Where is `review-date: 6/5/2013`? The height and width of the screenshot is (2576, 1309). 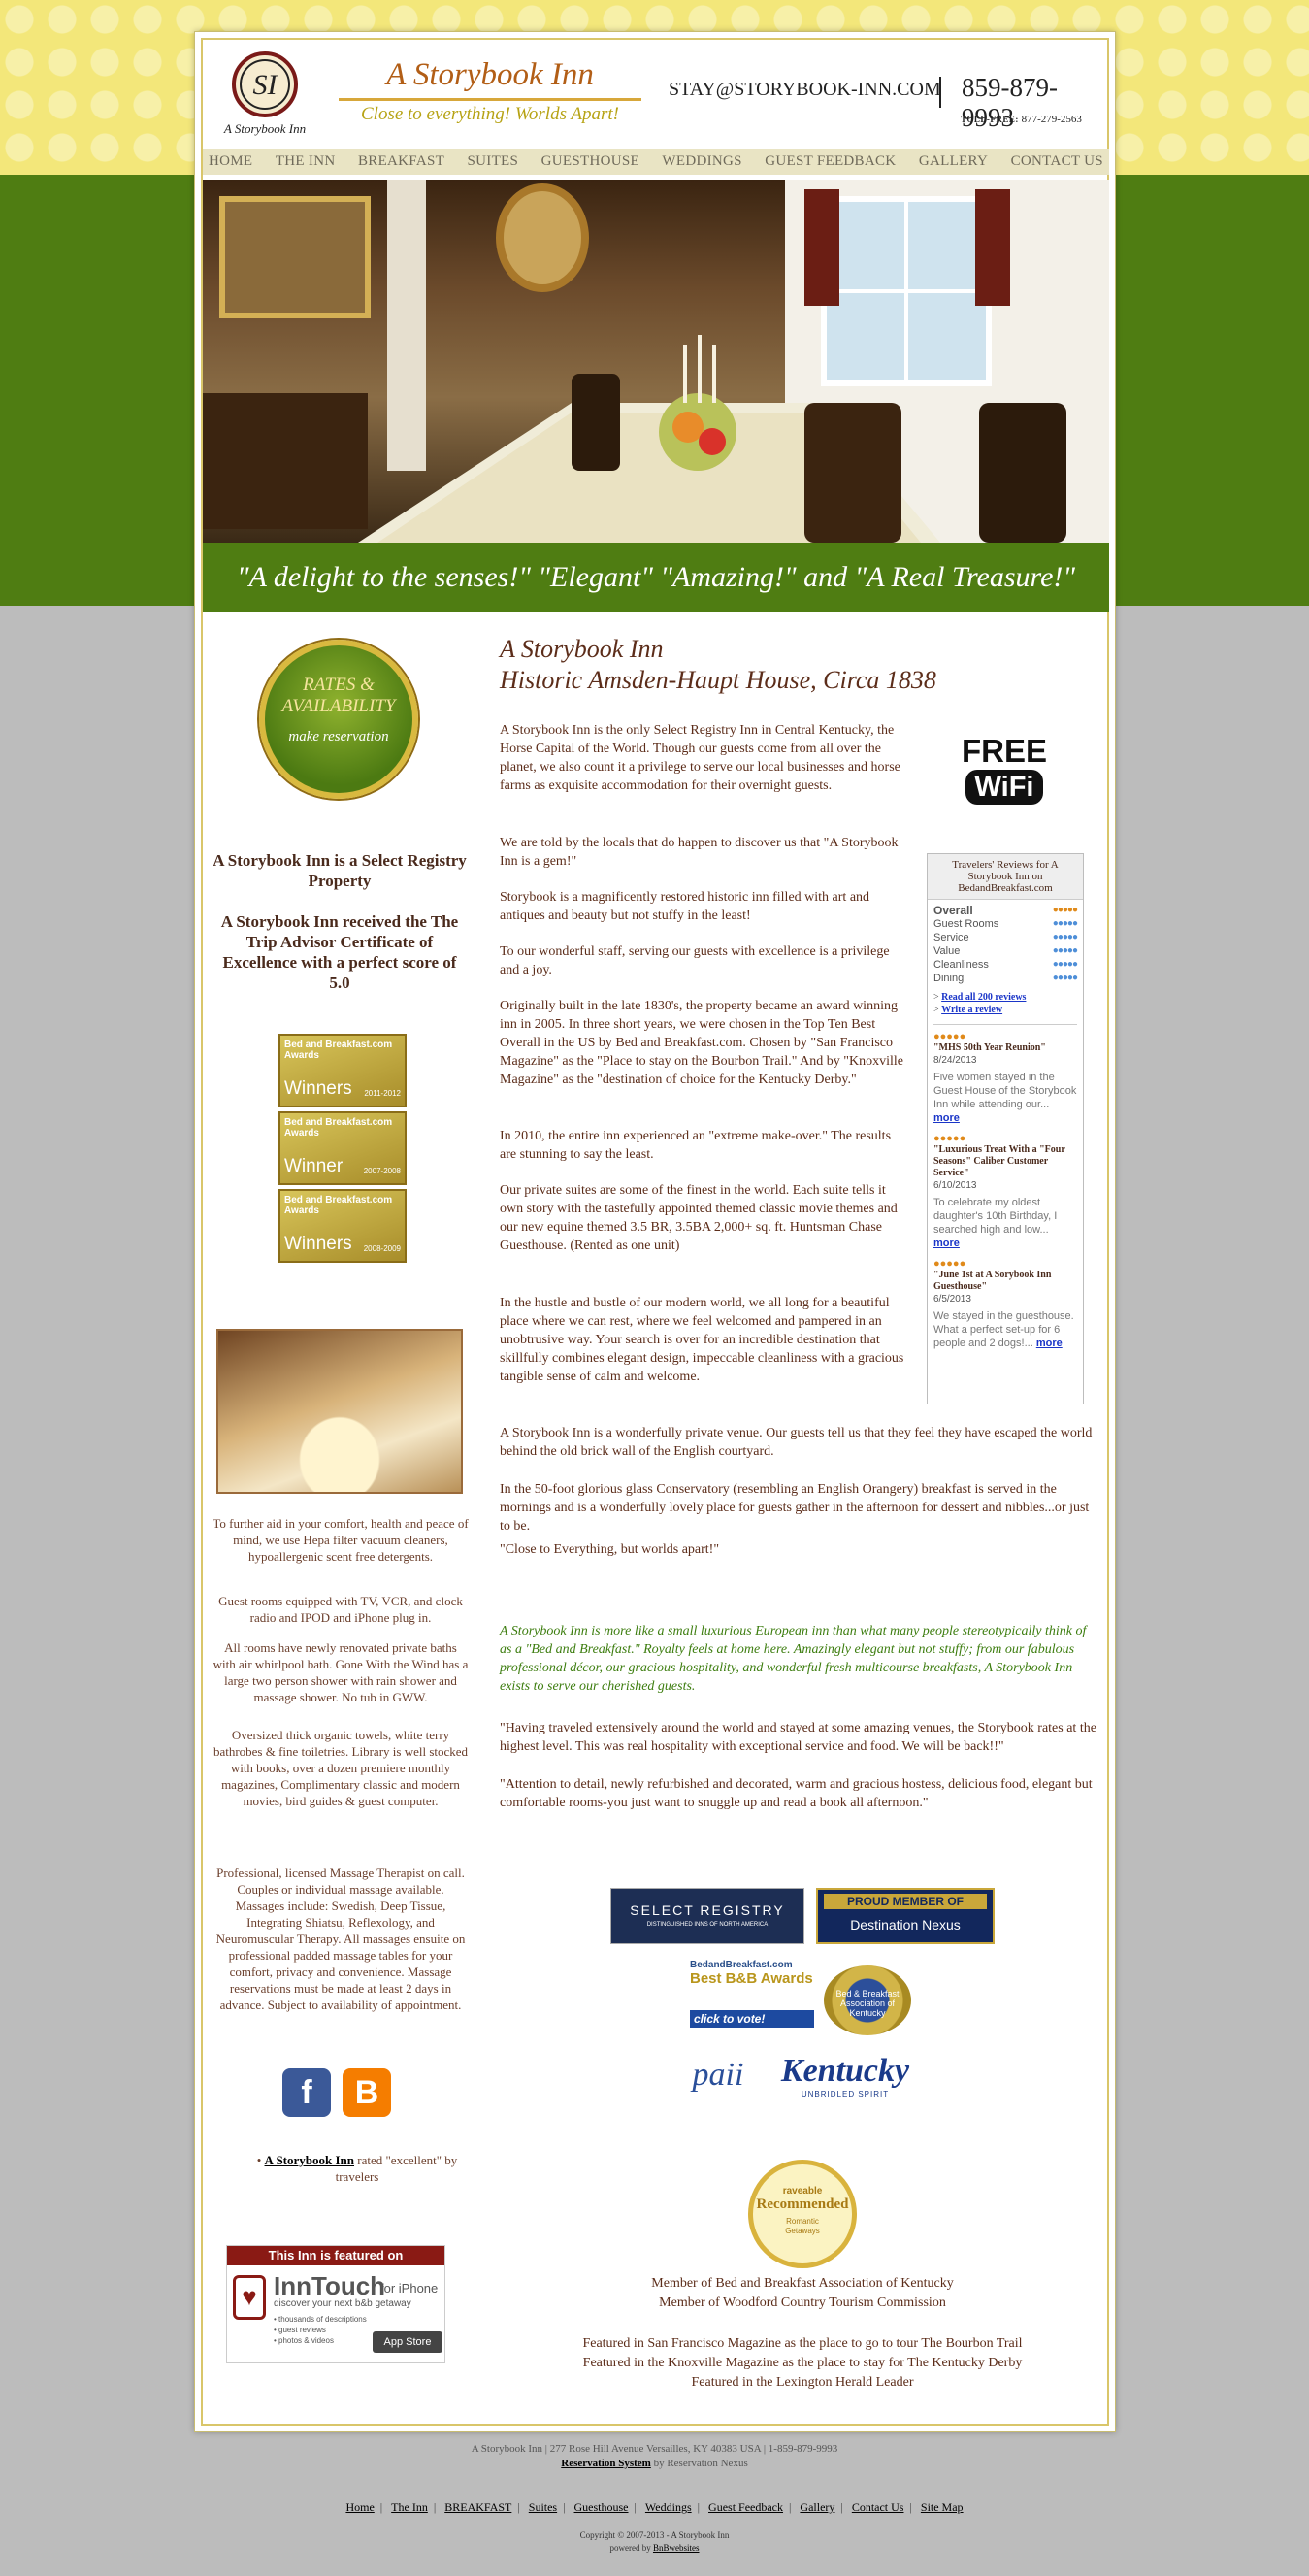 review-date: 6/5/2013 is located at coordinates (952, 1299).